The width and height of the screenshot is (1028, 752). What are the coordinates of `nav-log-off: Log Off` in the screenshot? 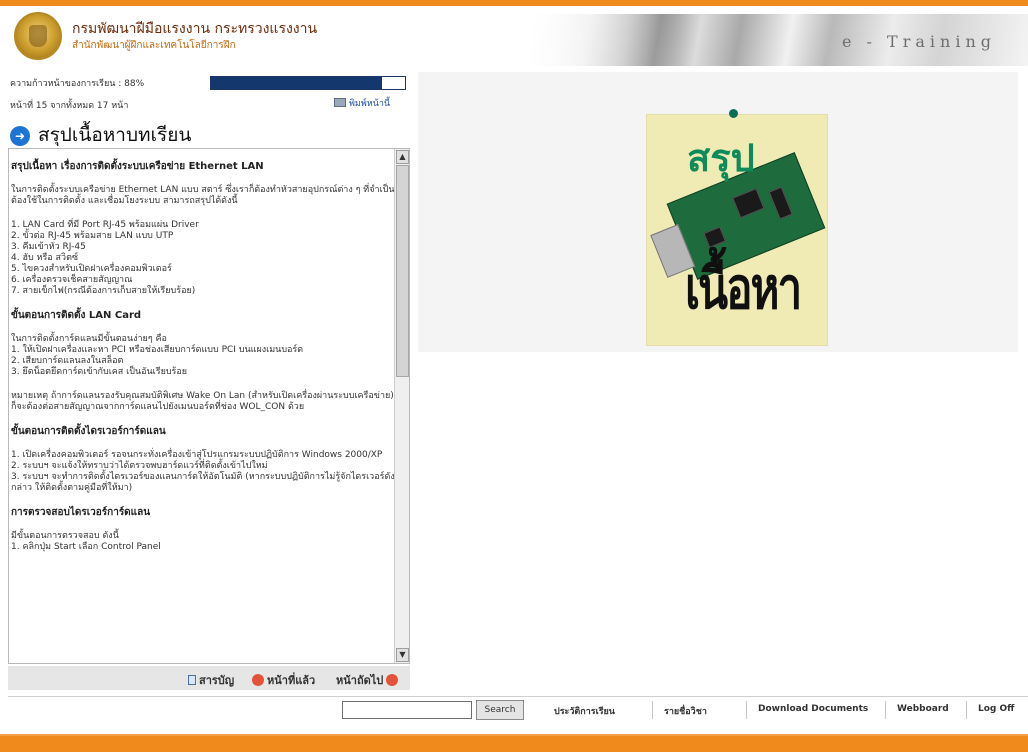 It's located at (996, 709).